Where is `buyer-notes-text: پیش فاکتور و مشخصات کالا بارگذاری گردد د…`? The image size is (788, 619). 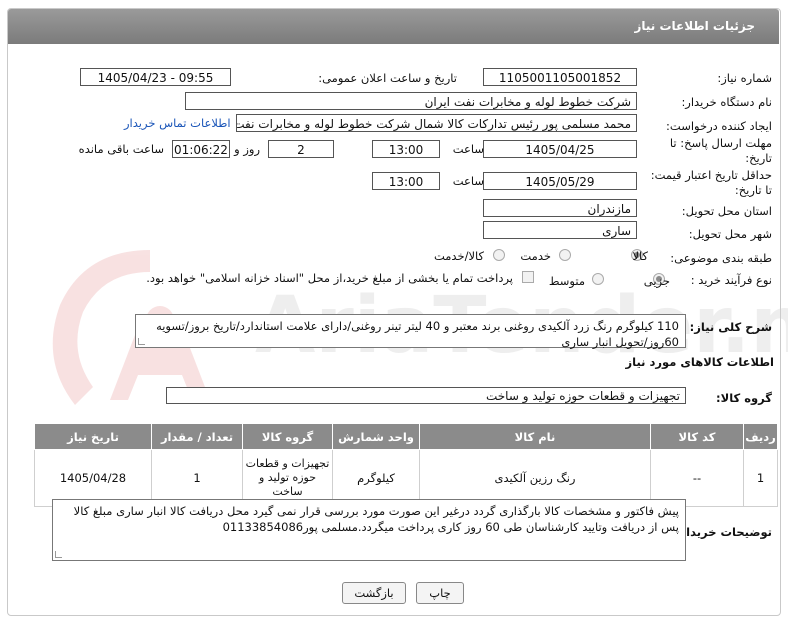
buyer-notes-text: پیش فاکتور و مشخصات کالا بارگذاری گردد د… is located at coordinates (376, 519).